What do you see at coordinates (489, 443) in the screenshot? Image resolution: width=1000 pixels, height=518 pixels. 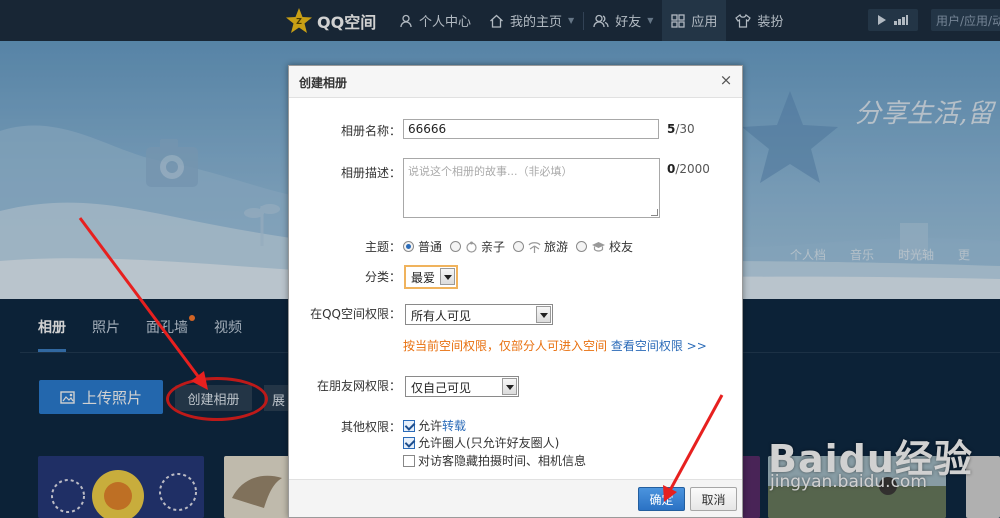 I see `circle-option-text: 允许圈人(只允许好友圈人)` at bounding box center [489, 443].